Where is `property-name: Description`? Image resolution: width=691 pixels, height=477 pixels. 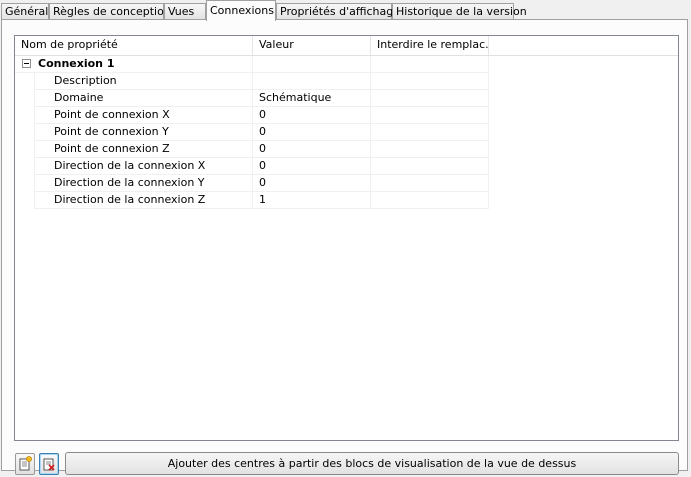
property-name: Description is located at coordinates (143, 81).